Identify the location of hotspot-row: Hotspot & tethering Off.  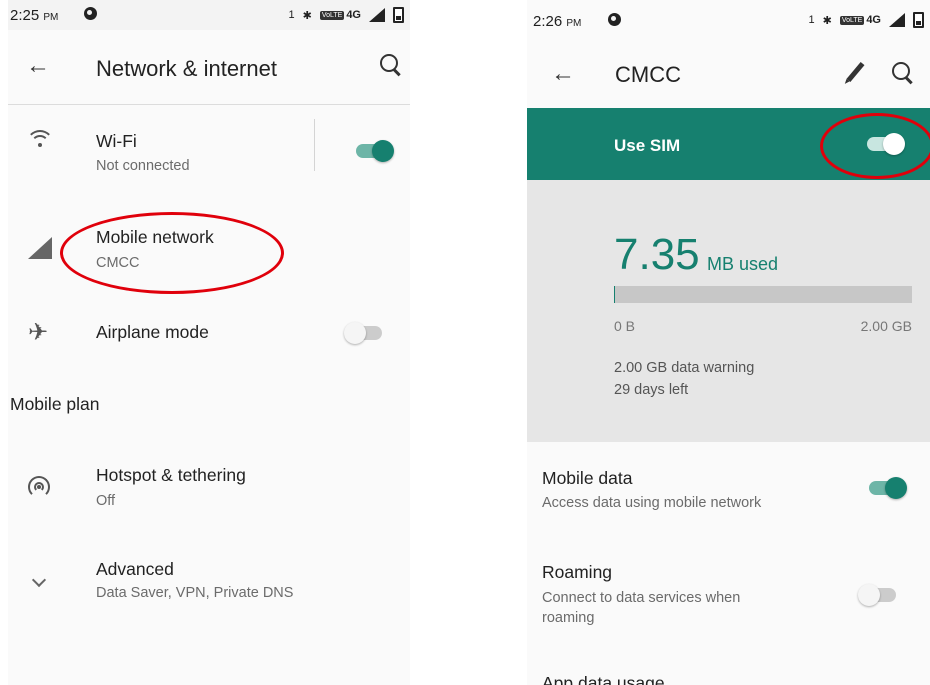
(209, 485).